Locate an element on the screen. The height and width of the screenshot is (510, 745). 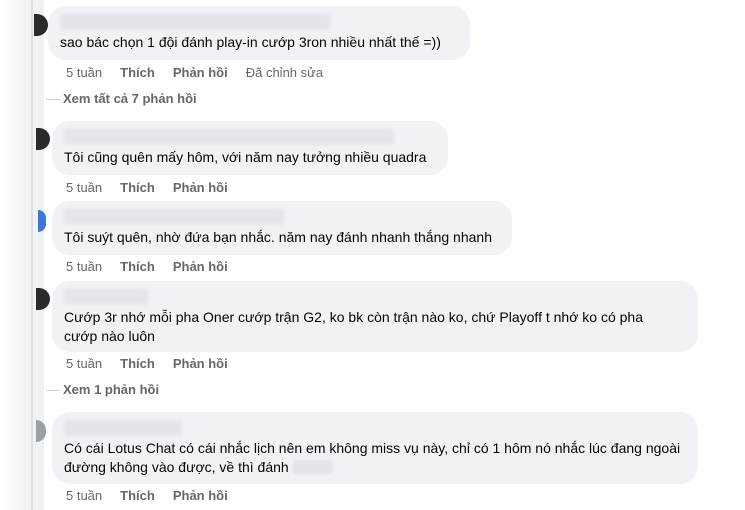
view-replies-link: Xem tất cả 7 phản hồi is located at coordinates (130, 98).